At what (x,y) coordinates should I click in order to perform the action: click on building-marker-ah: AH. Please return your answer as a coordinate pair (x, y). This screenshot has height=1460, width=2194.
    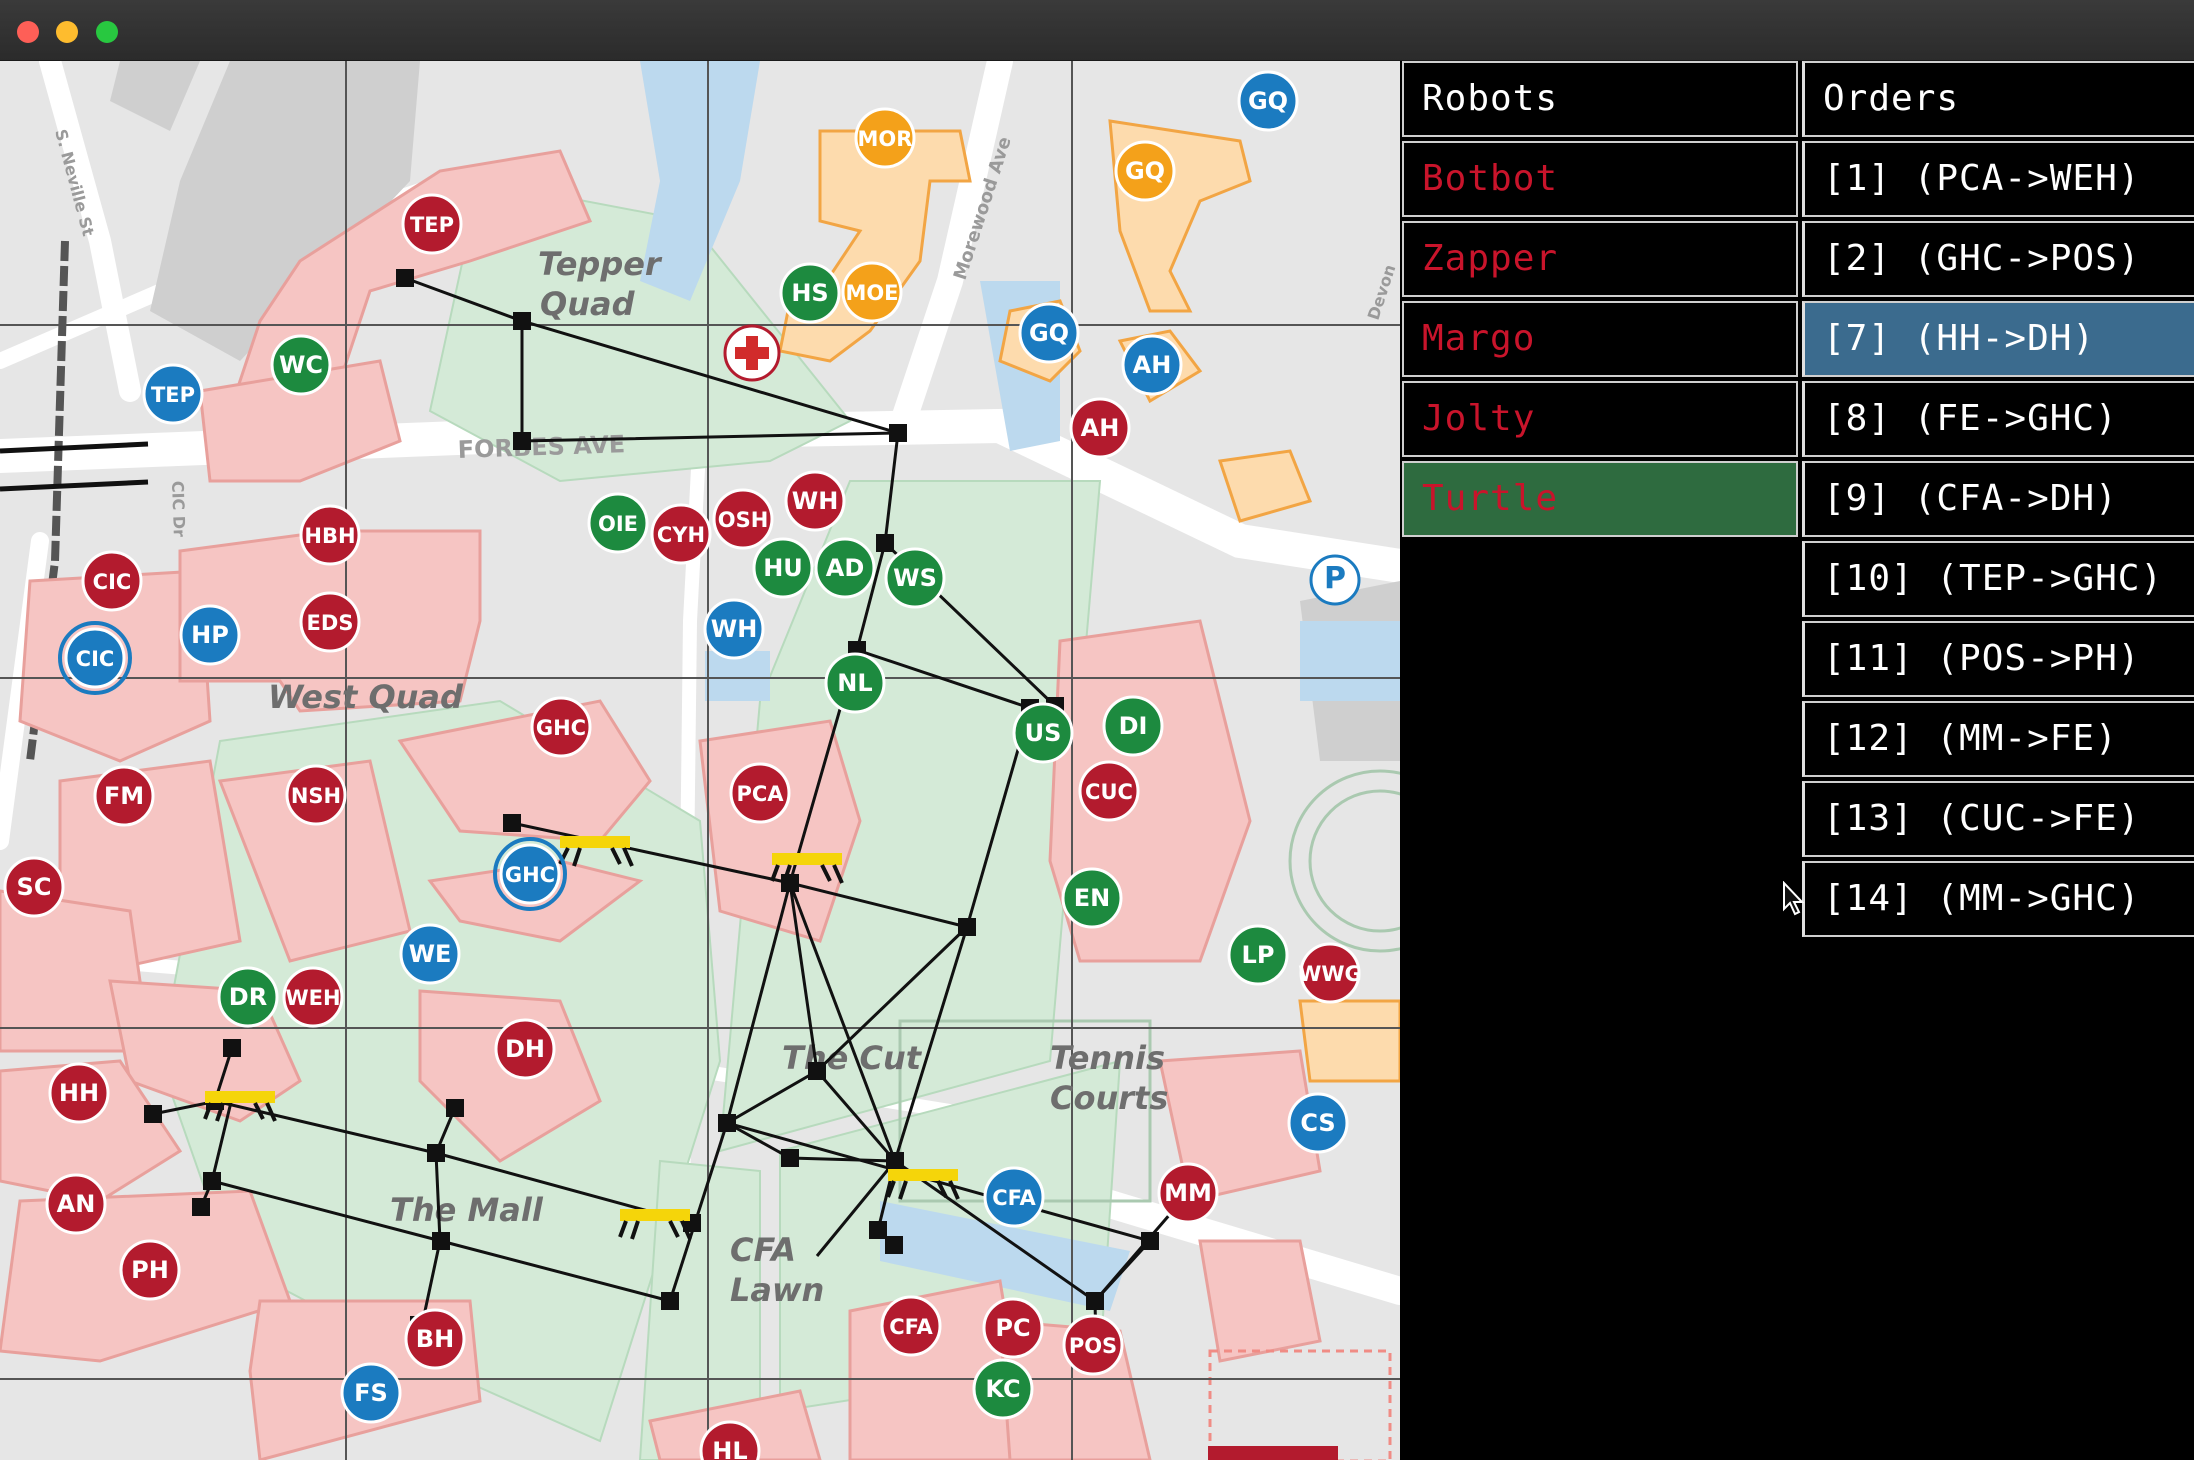
    Looking at the image, I should click on (1152, 365).